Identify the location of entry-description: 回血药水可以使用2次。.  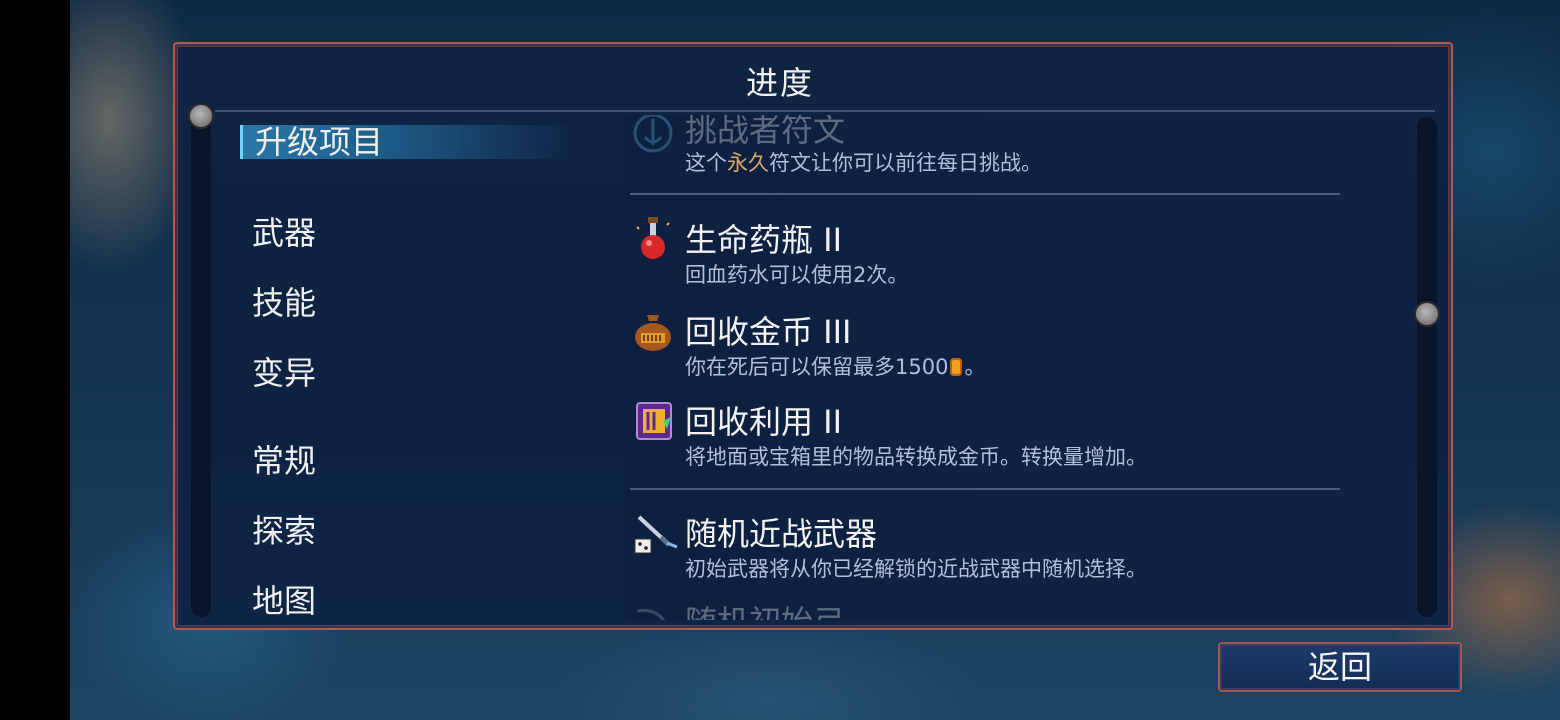
(797, 275).